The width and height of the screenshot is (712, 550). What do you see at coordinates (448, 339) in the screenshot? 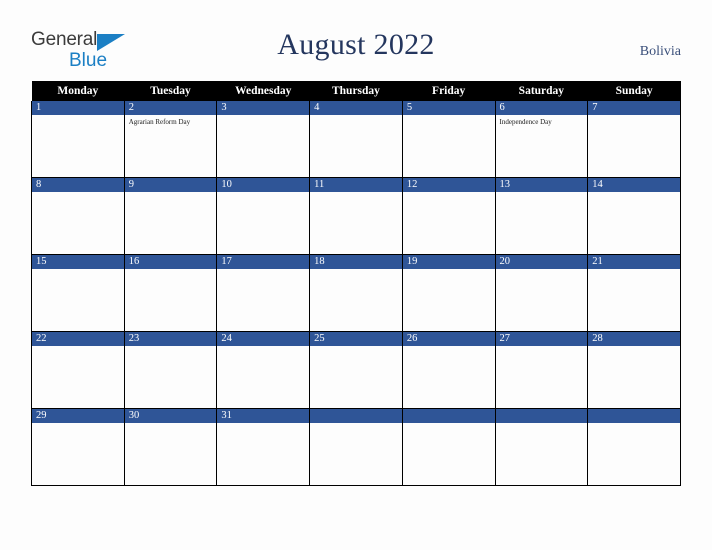
I see `day-number: 26` at bounding box center [448, 339].